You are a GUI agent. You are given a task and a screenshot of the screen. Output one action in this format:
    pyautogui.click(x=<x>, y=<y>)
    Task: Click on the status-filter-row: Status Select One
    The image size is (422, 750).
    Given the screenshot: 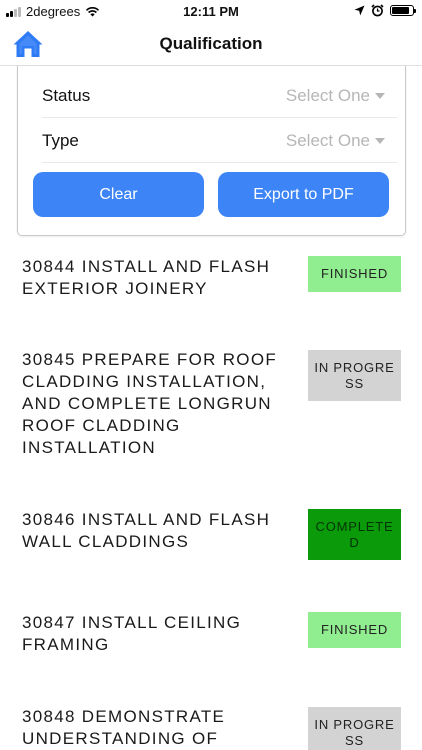 What is the action you would take?
    pyautogui.click(x=219, y=96)
    